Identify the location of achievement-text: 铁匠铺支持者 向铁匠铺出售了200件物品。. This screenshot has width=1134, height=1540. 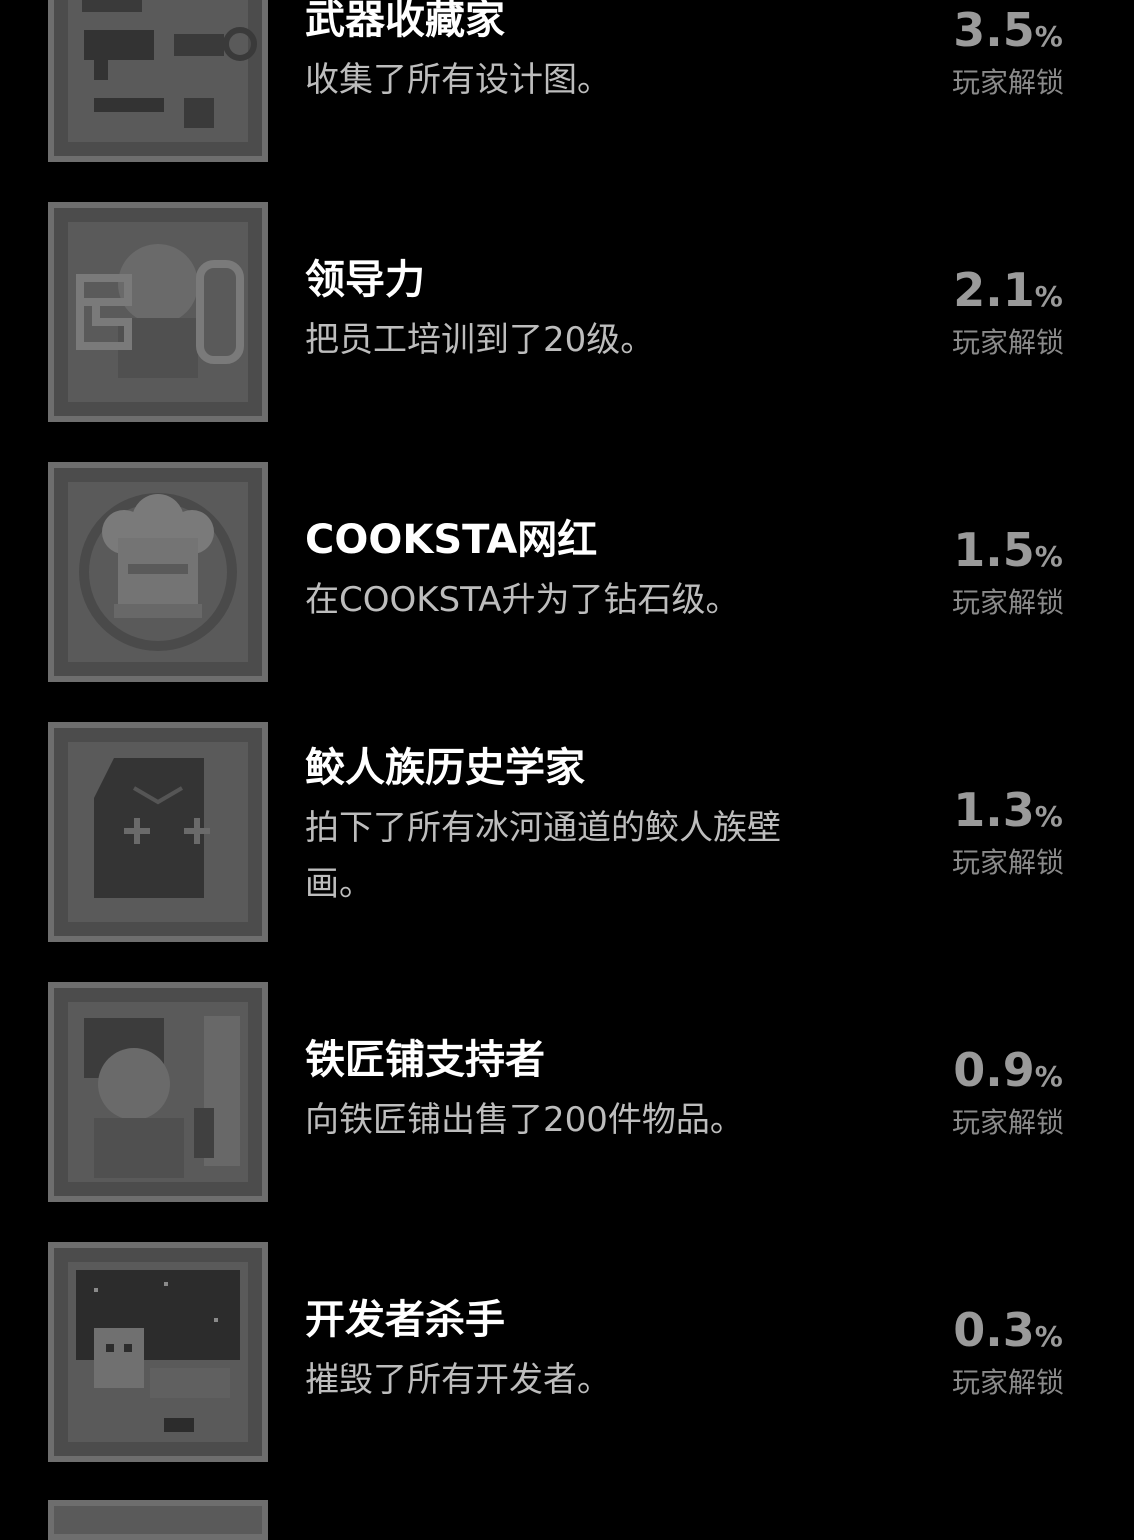
(575, 1092).